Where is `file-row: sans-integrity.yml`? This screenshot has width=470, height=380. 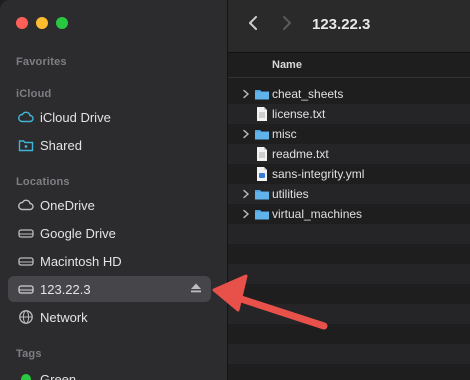 file-row: sans-integrity.yml is located at coordinates (349, 174).